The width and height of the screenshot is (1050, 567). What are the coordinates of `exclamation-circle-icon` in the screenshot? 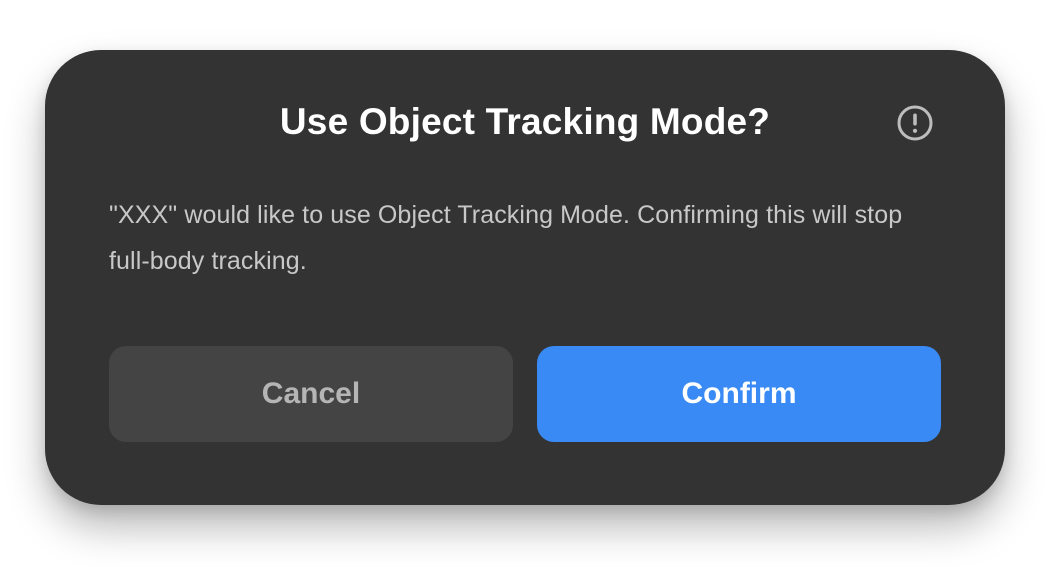 It's located at (915, 123).